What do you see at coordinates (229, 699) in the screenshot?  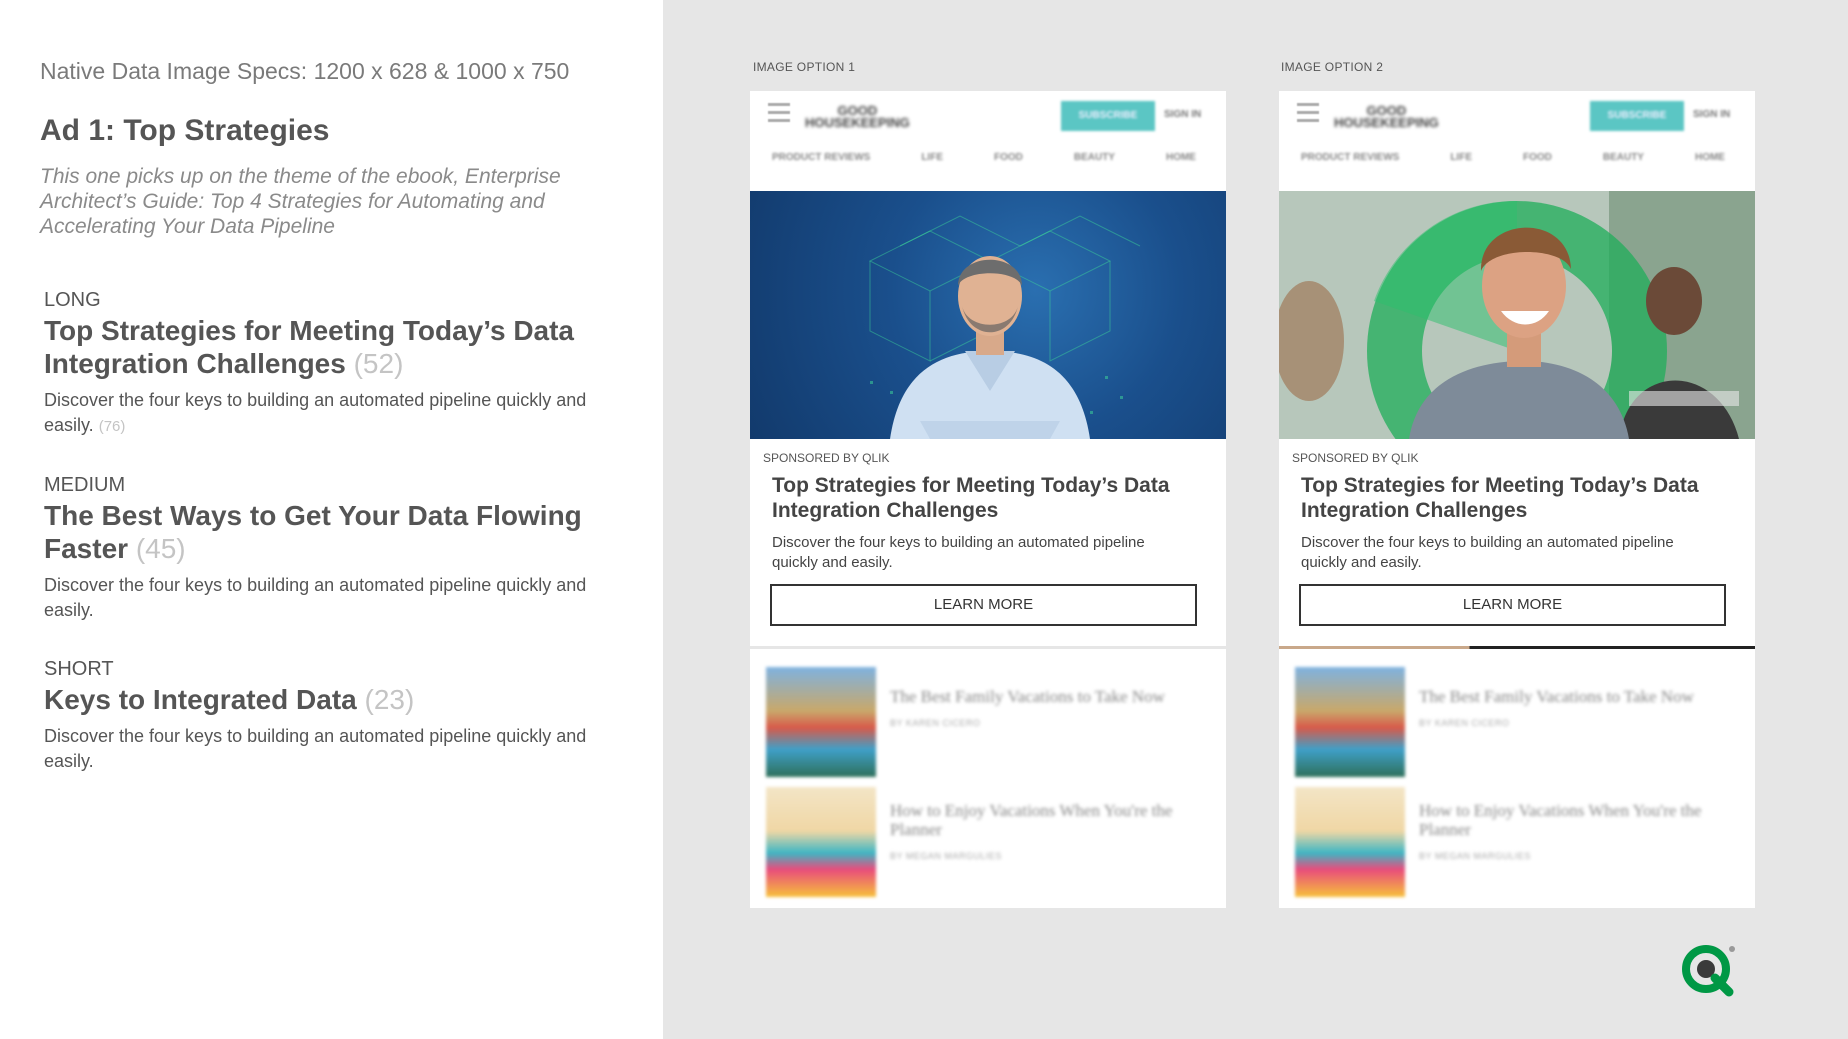 I see `section-headline: Keys to Integrated Data (23)` at bounding box center [229, 699].